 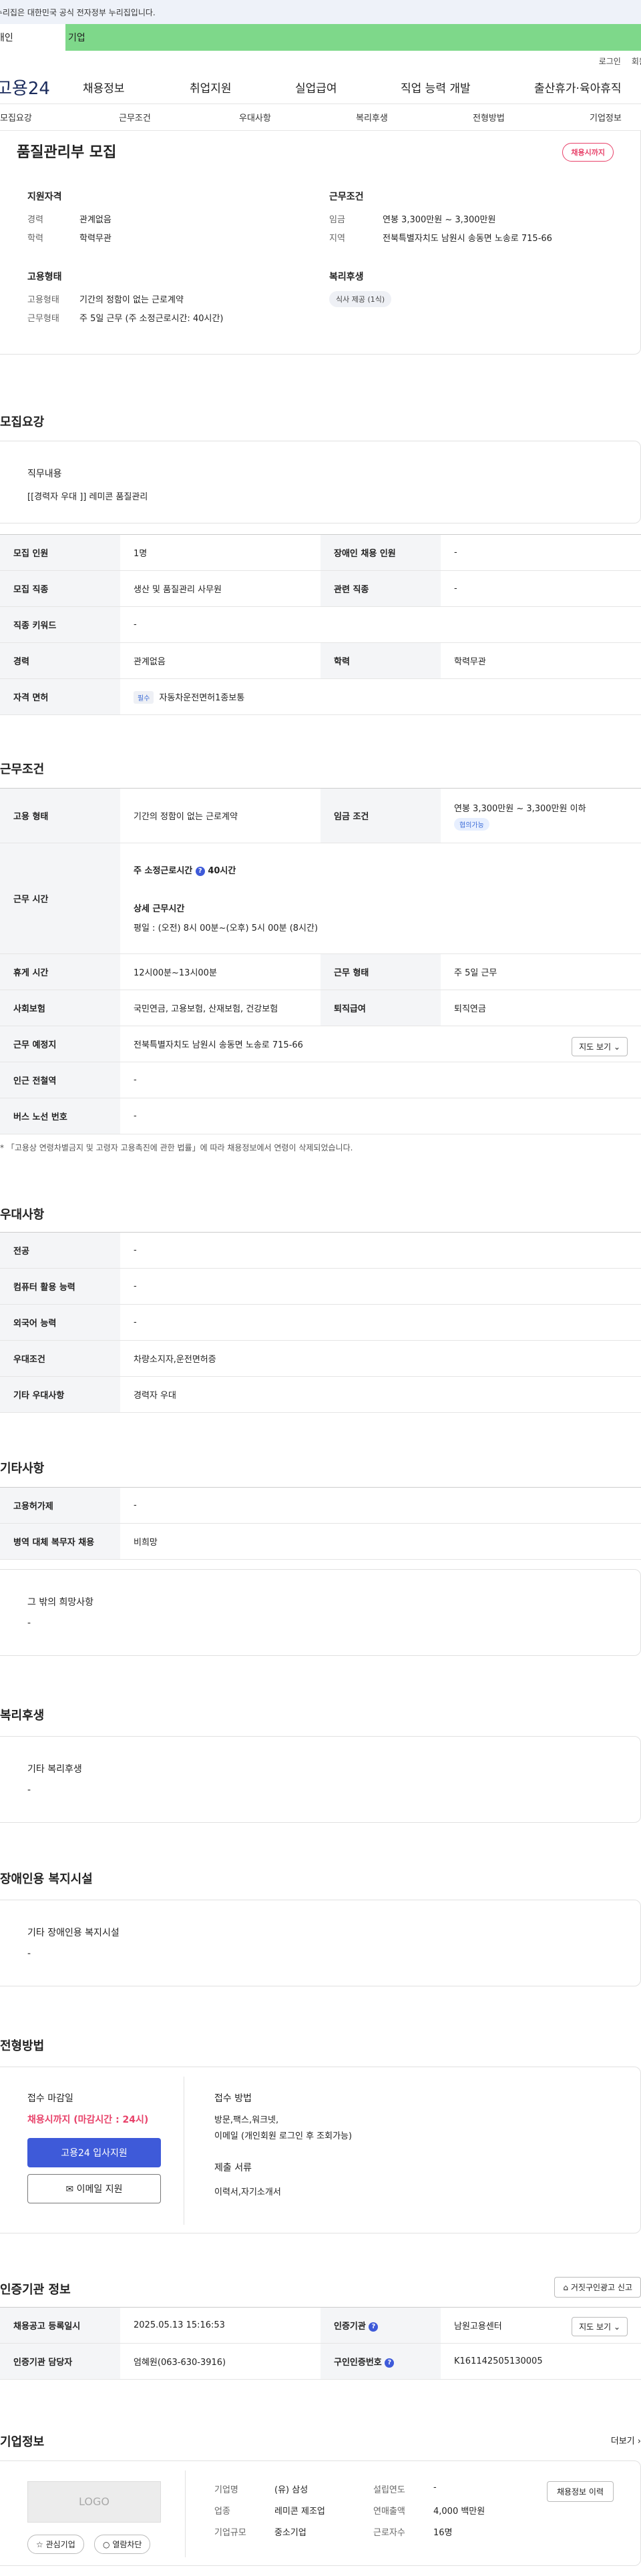 What do you see at coordinates (22, 2442) in the screenshot?
I see `company-section-title: 기업정보` at bounding box center [22, 2442].